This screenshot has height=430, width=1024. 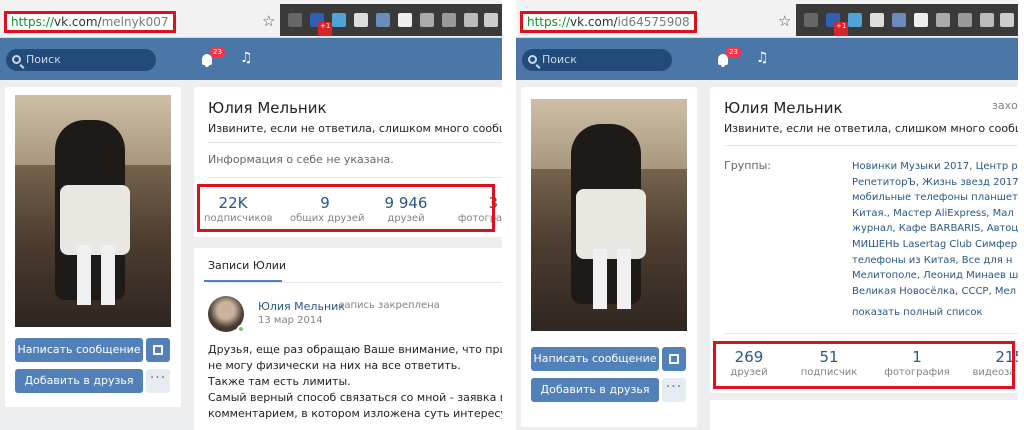 What do you see at coordinates (267, 108) in the screenshot?
I see `profile-name: Юлия Мельник` at bounding box center [267, 108].